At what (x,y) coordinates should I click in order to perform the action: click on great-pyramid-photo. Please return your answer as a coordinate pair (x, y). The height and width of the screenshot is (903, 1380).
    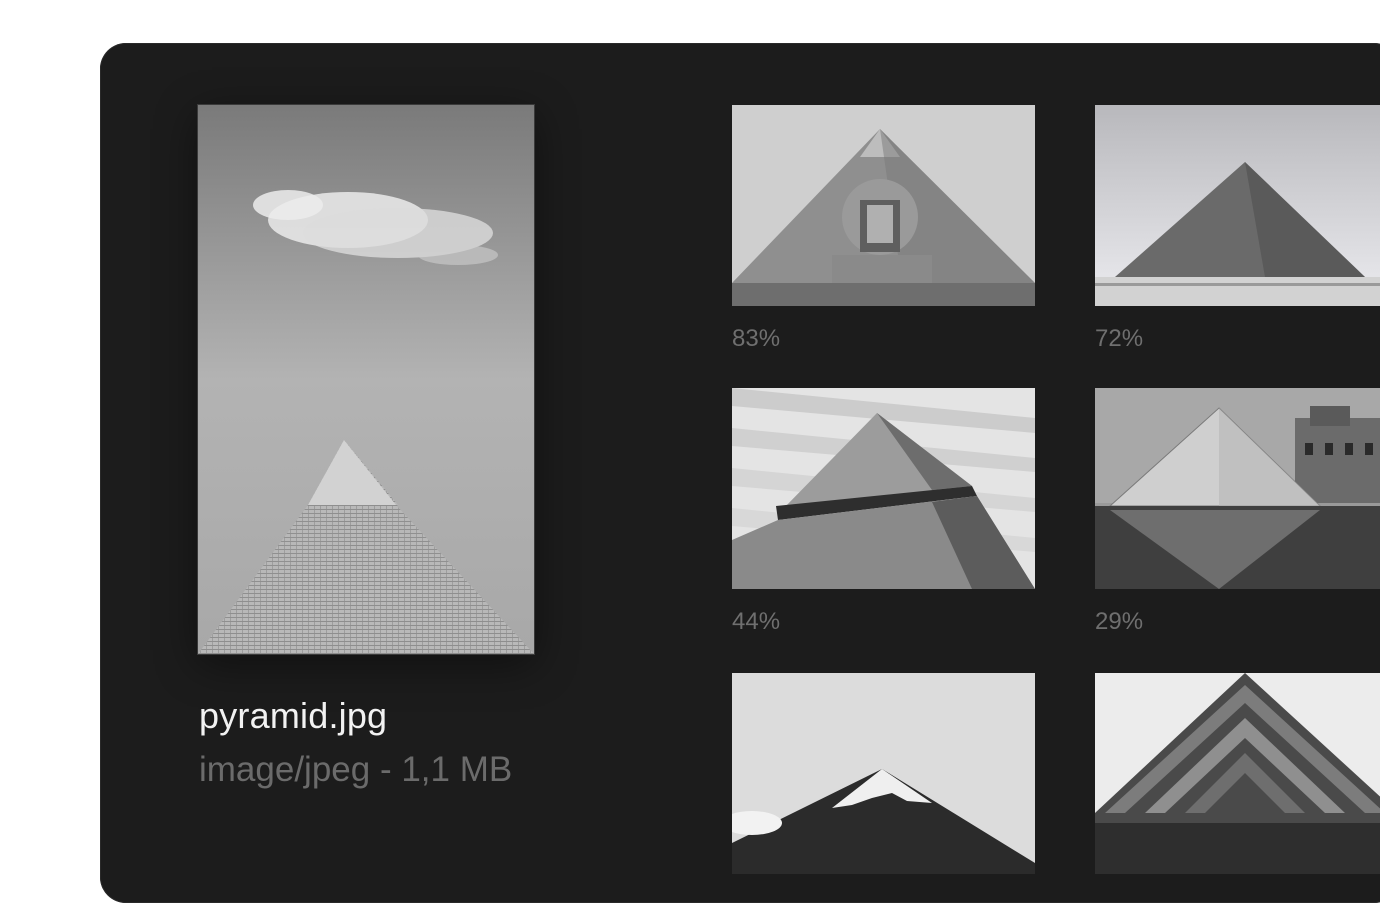
    Looking at the image, I should click on (1237, 205).